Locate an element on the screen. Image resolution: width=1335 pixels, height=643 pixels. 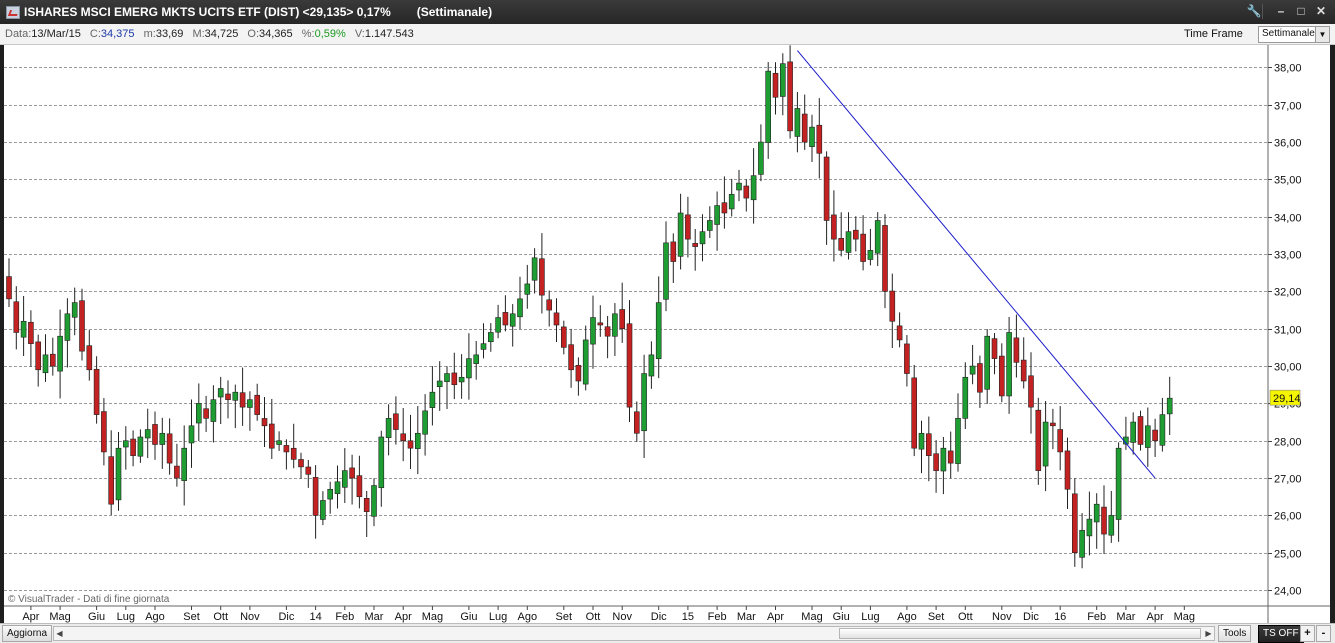
timeframe-select: Settimanale ▼ is located at coordinates (1294, 34).